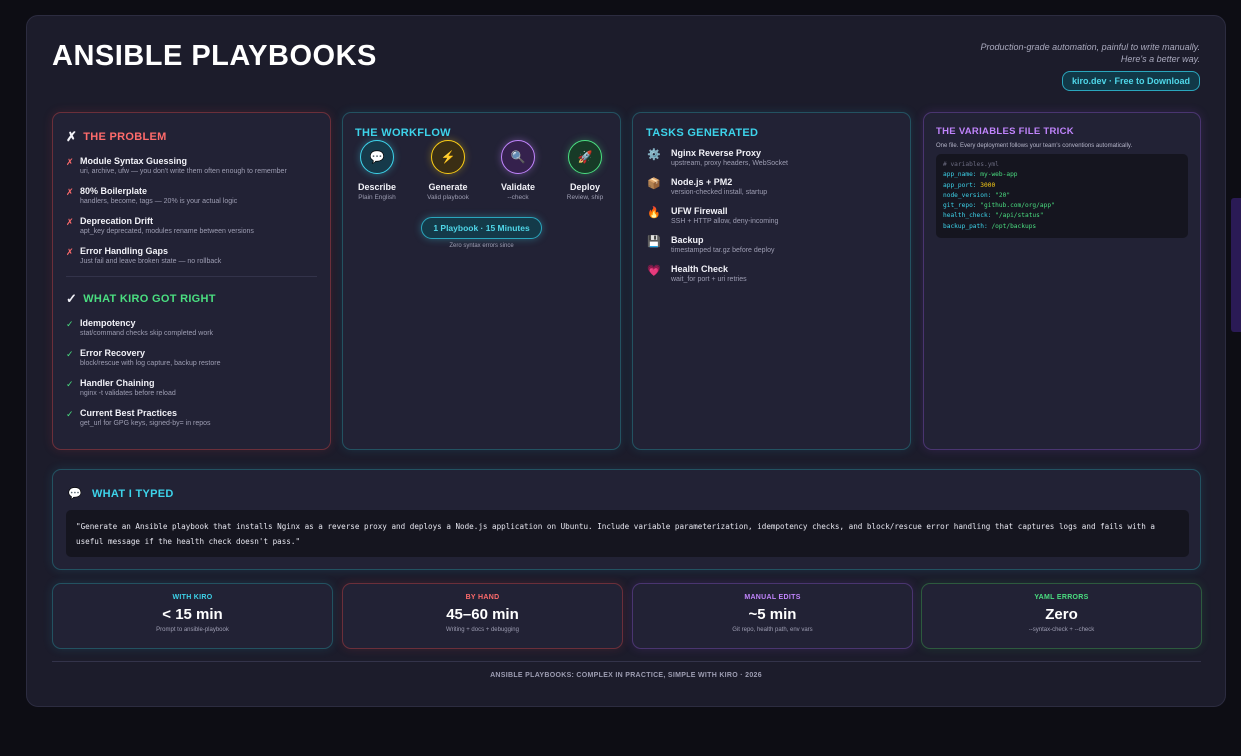 The width and height of the screenshot is (1241, 756). I want to click on step-deploy: 🚀 Deploy Review, ship, so click(585, 170).